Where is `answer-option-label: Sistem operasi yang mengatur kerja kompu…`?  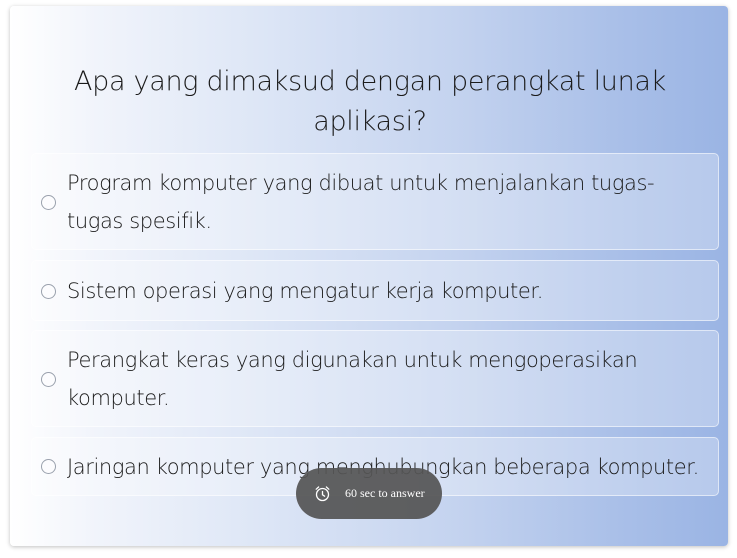 answer-option-label: Sistem operasi yang mengatur kerja kompu… is located at coordinates (305, 291).